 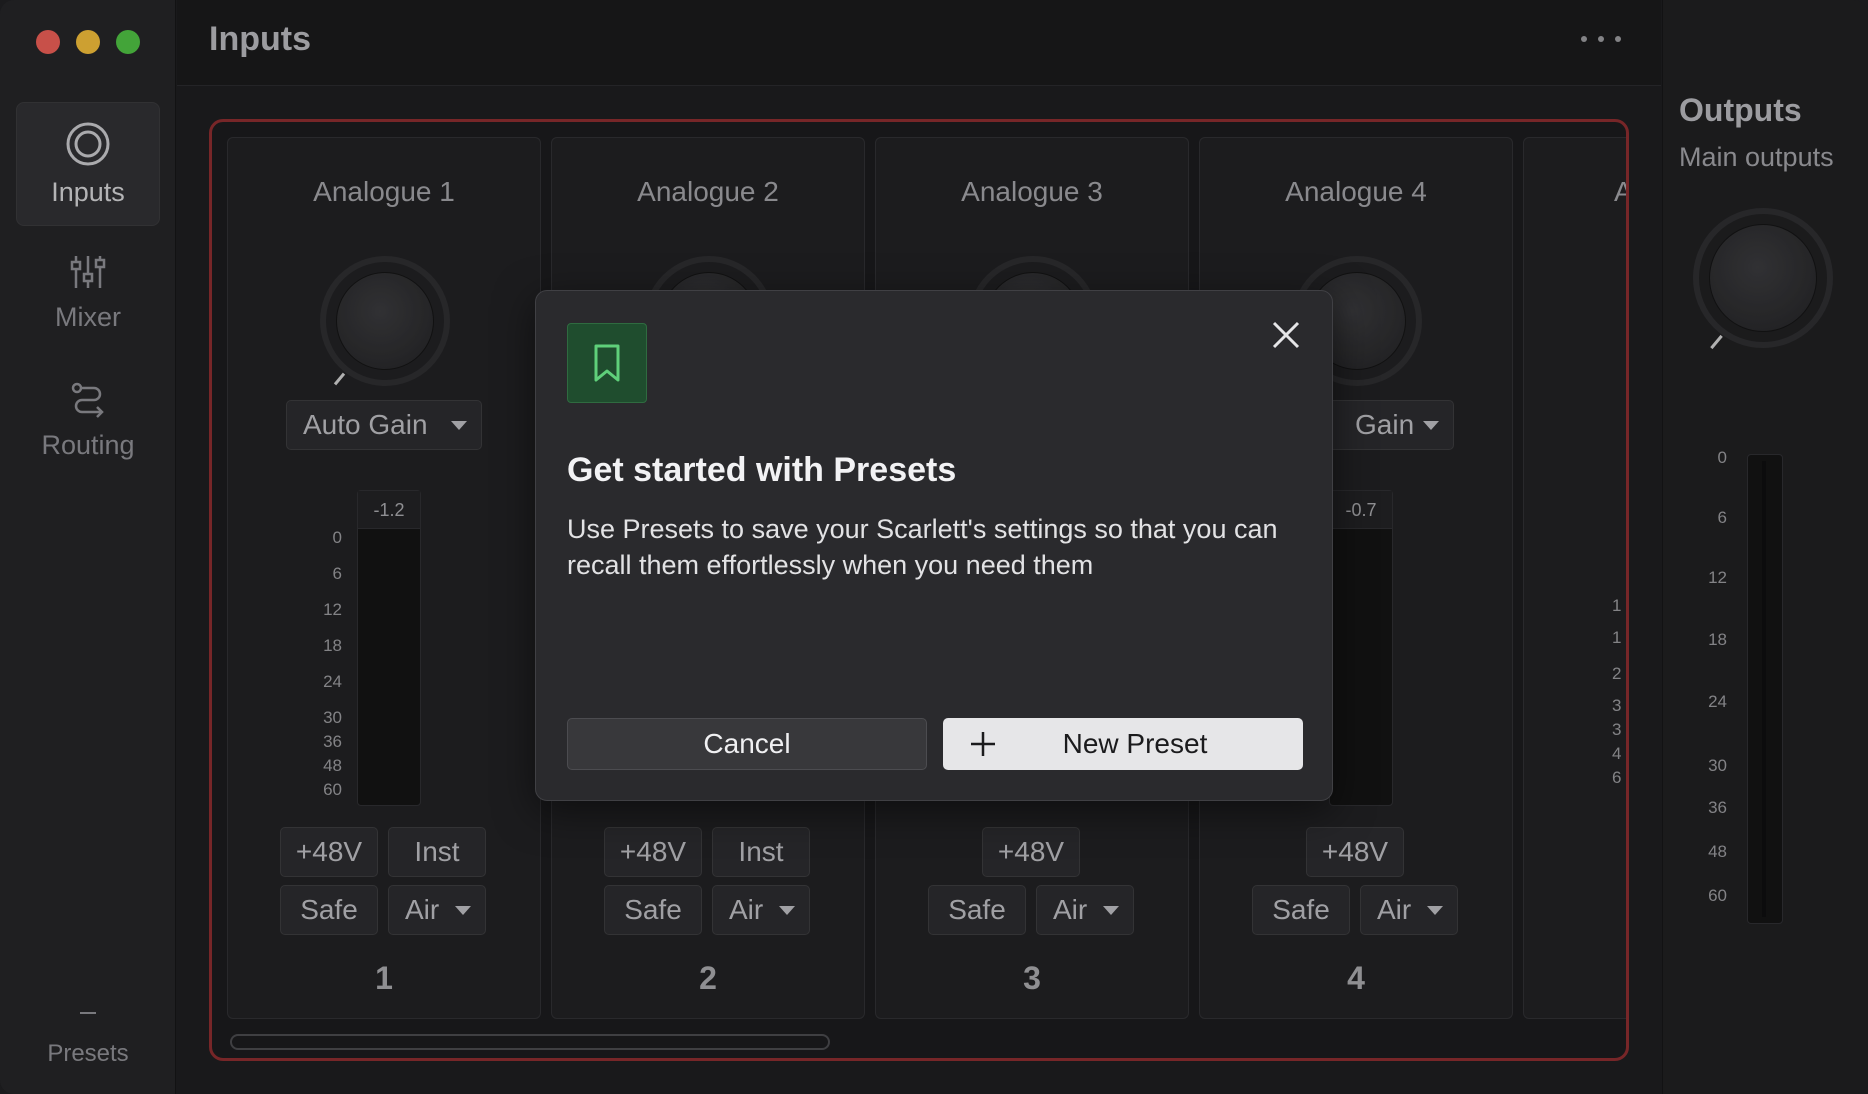 I want to click on dialog-title: Get started with Presets, so click(x=762, y=470).